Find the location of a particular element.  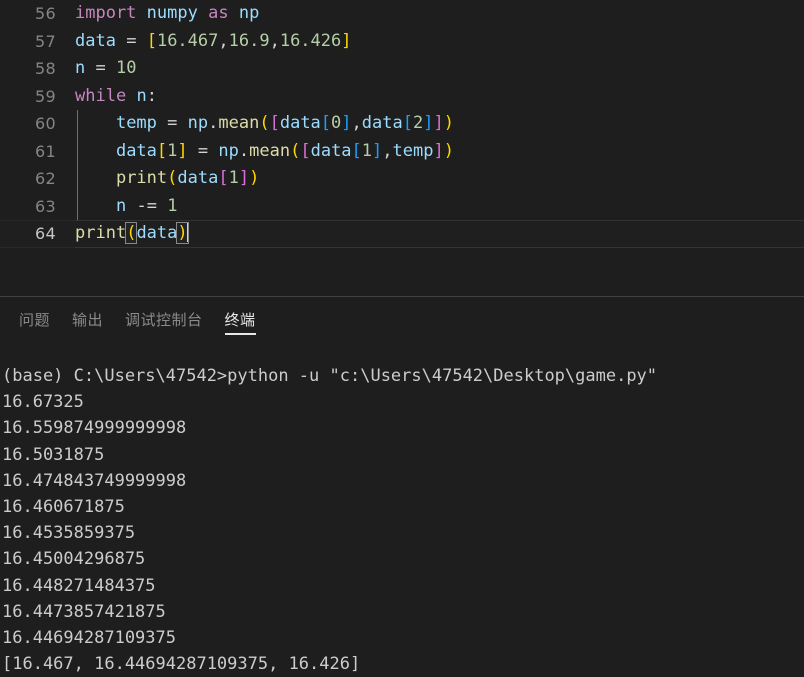

line-number-60: 60 is located at coordinates (45, 123).